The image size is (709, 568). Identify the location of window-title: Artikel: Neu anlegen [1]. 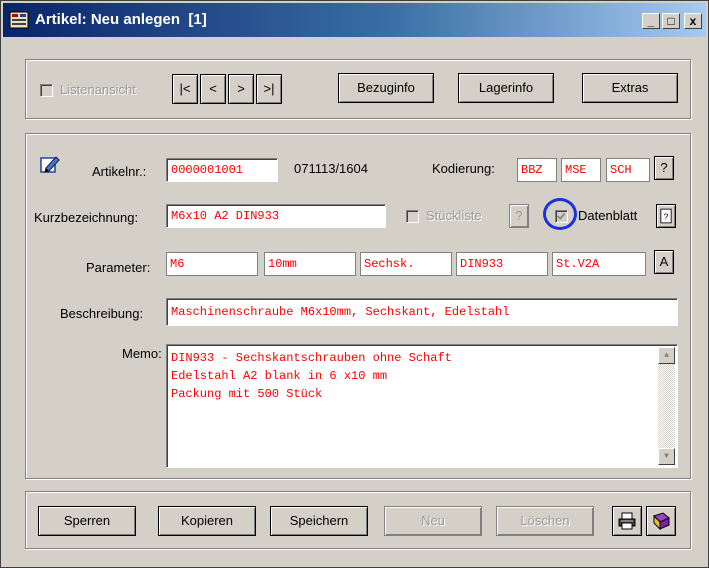
(121, 19).